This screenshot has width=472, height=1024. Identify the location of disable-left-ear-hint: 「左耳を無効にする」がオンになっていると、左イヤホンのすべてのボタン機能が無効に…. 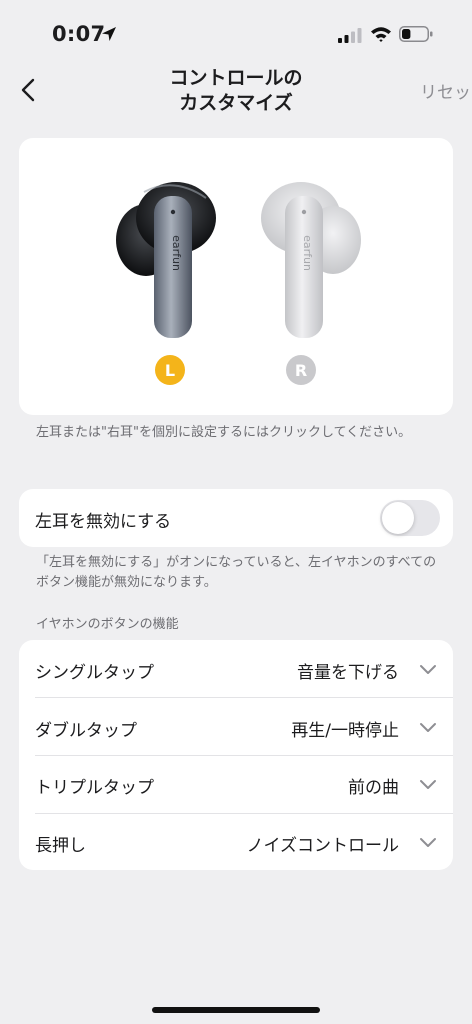
(236, 572).